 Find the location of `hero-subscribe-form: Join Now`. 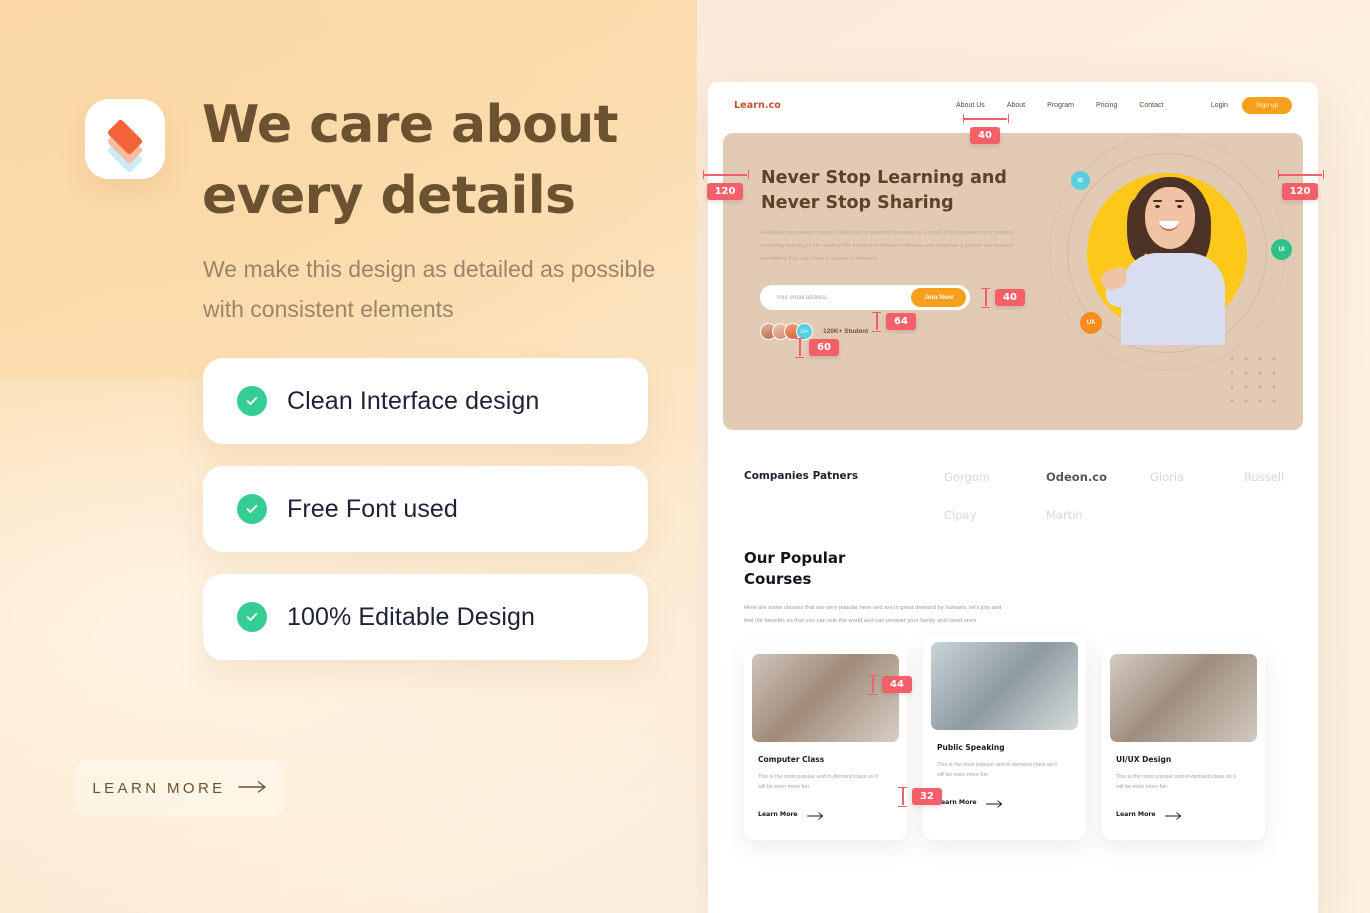

hero-subscribe-form: Join Now is located at coordinates (865, 297).